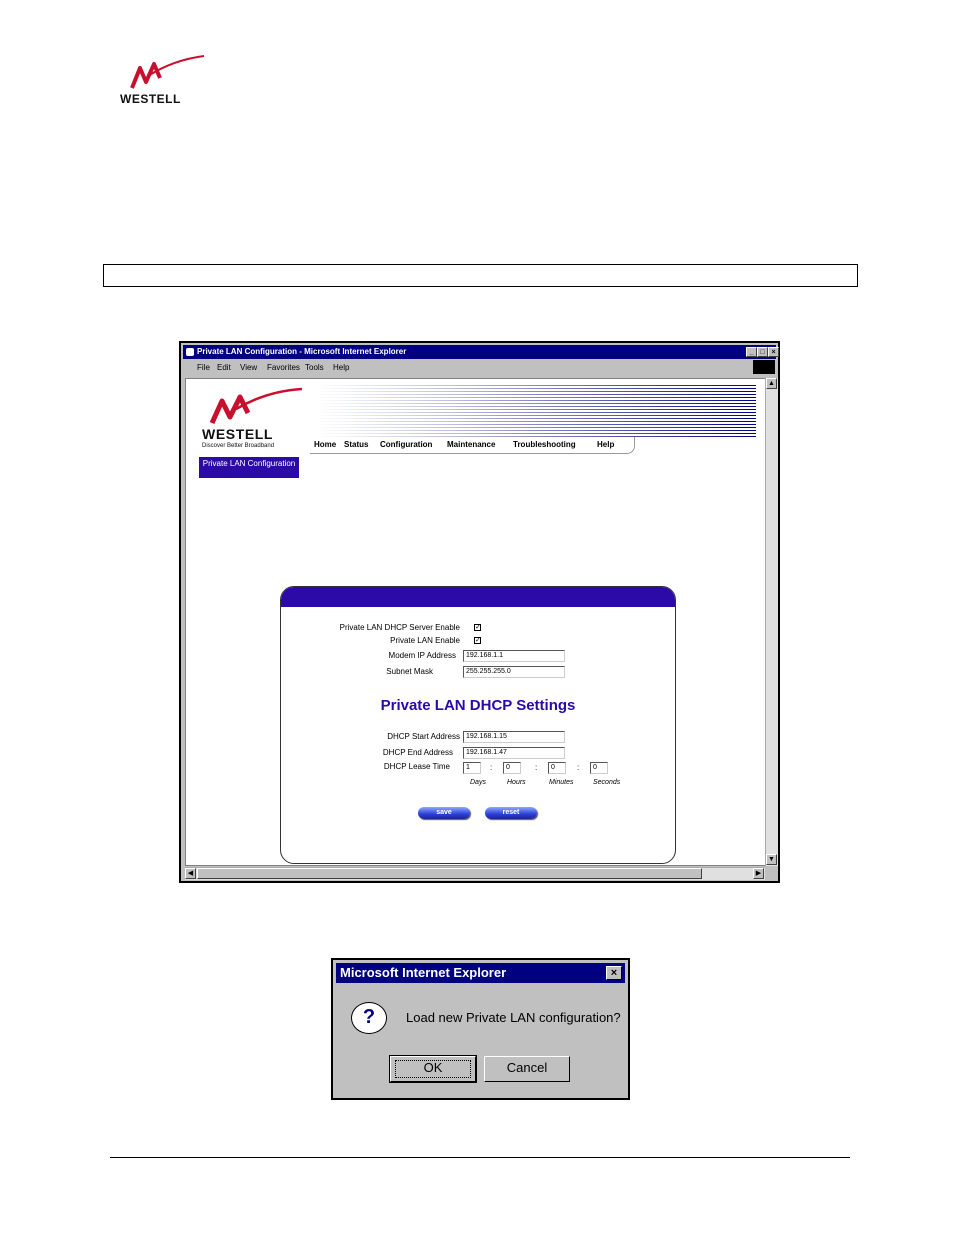 The image size is (954, 1235). I want to click on footer-divider, so click(480, 1157).